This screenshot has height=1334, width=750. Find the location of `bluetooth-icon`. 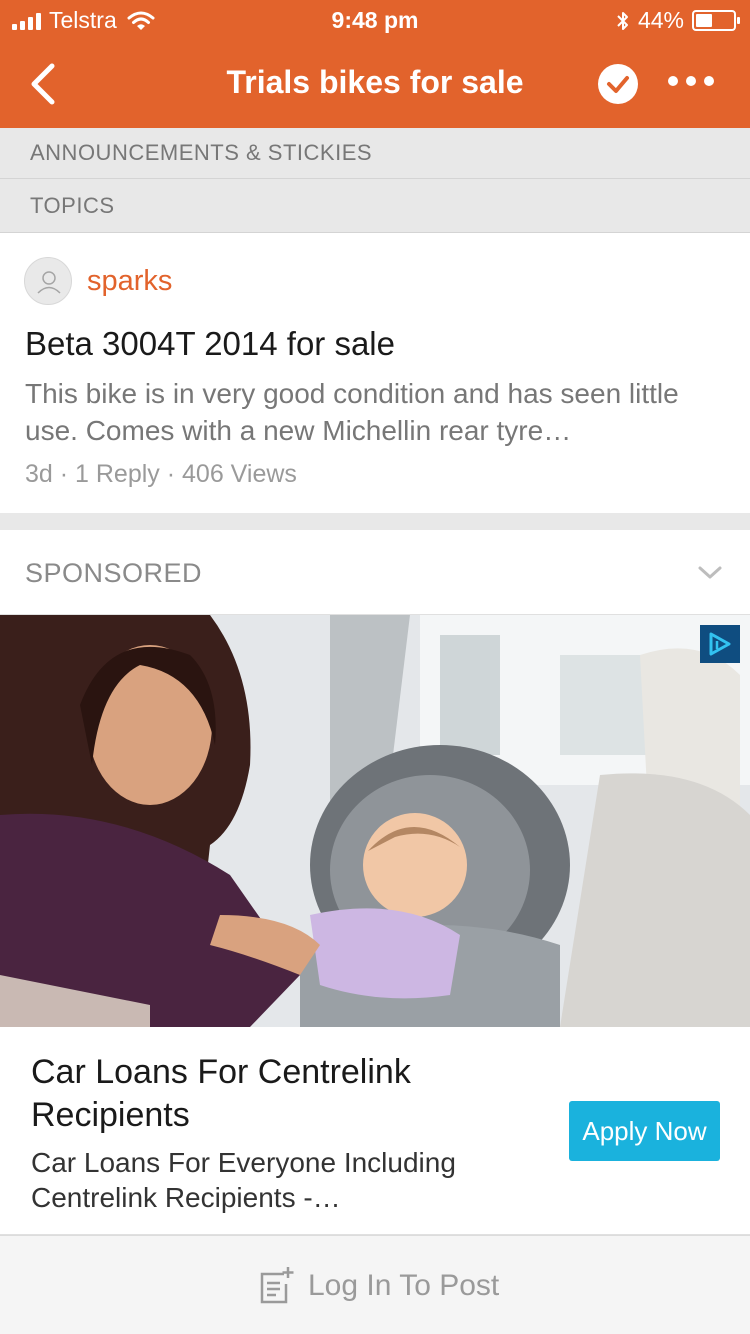

bluetooth-icon is located at coordinates (622, 20).